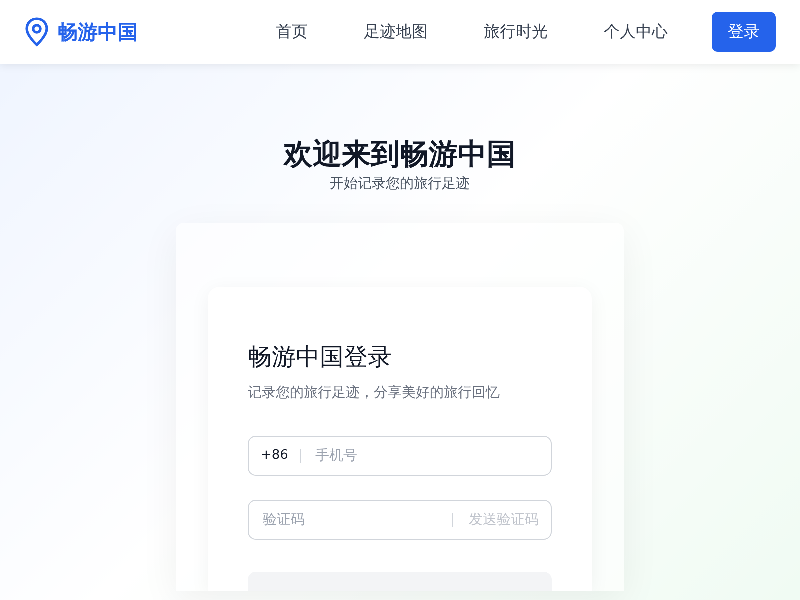 The height and width of the screenshot is (600, 800). I want to click on welcome-title: 欢迎来到畅游中国, so click(399, 154).